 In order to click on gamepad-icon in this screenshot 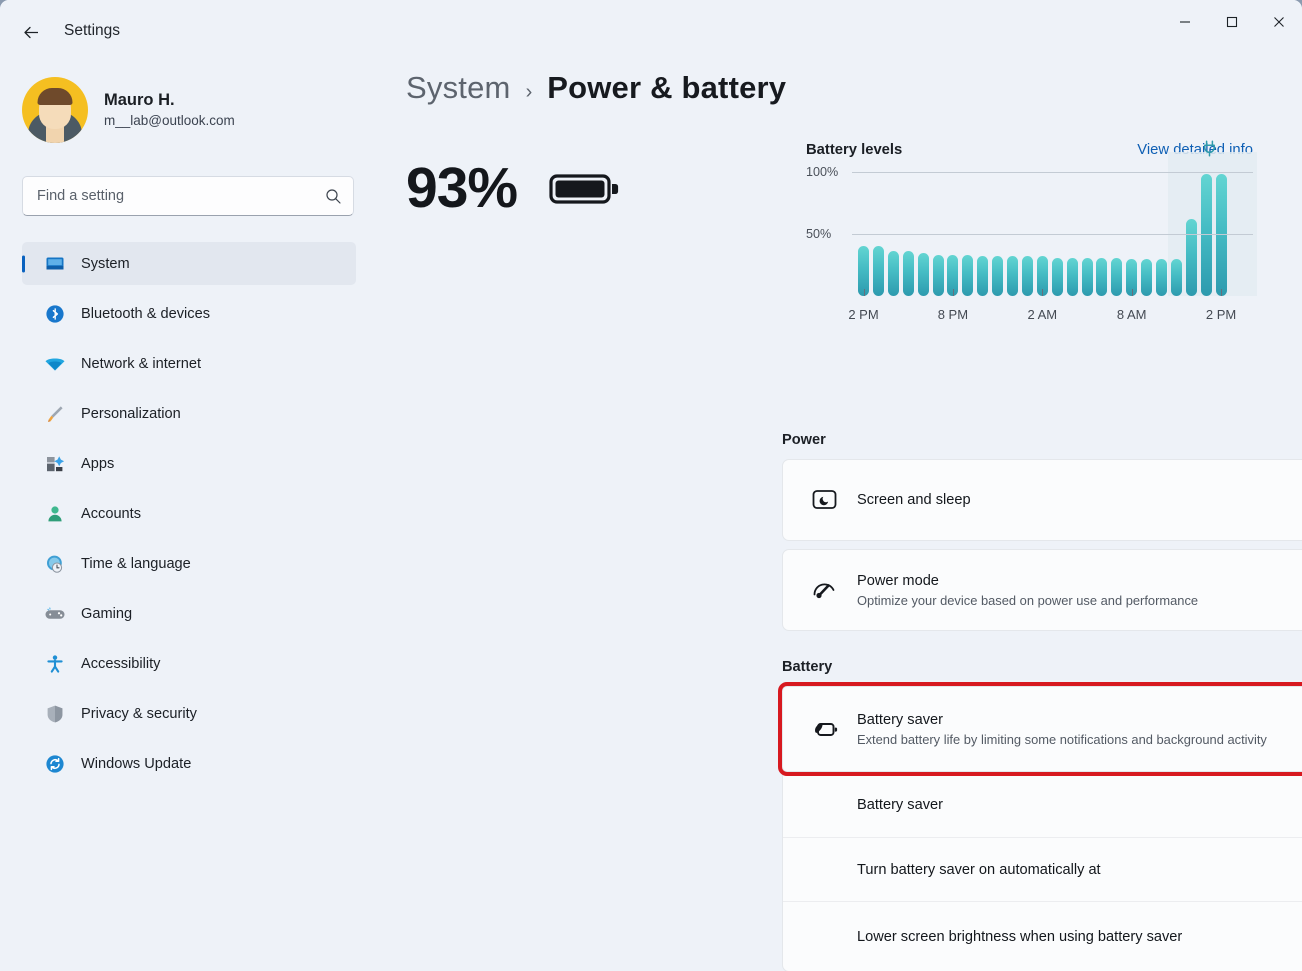, I will do `click(55, 614)`.